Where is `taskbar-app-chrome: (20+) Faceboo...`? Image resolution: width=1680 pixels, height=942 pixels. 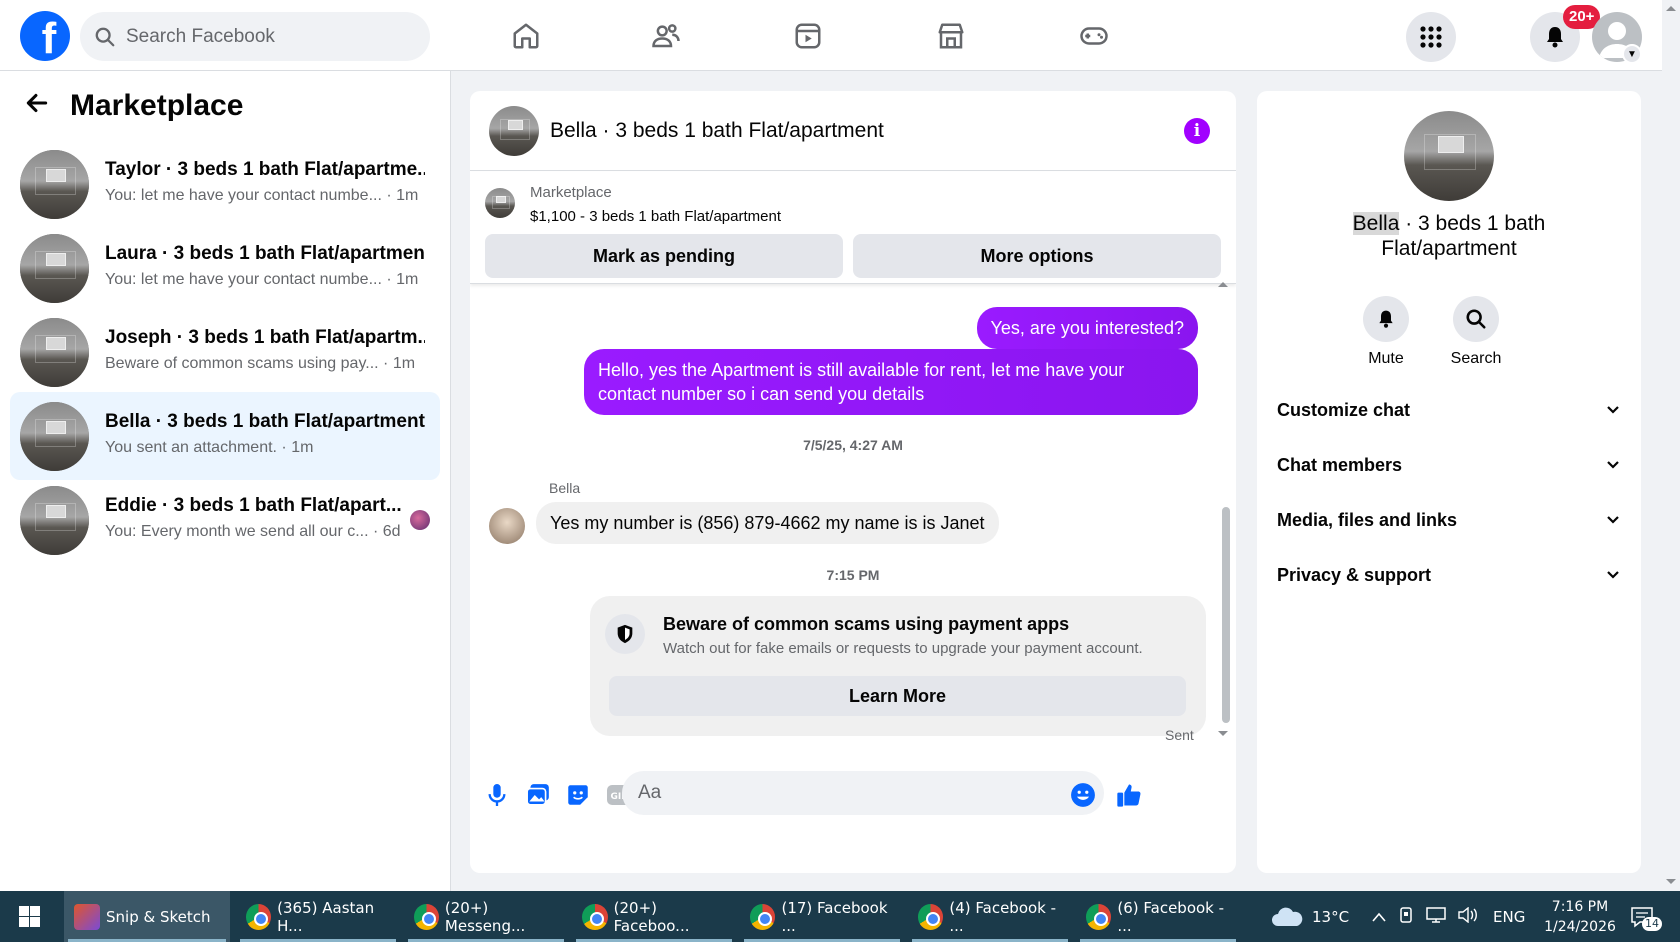
taskbar-app-chrome: (20+) Faceboo... is located at coordinates (654, 916).